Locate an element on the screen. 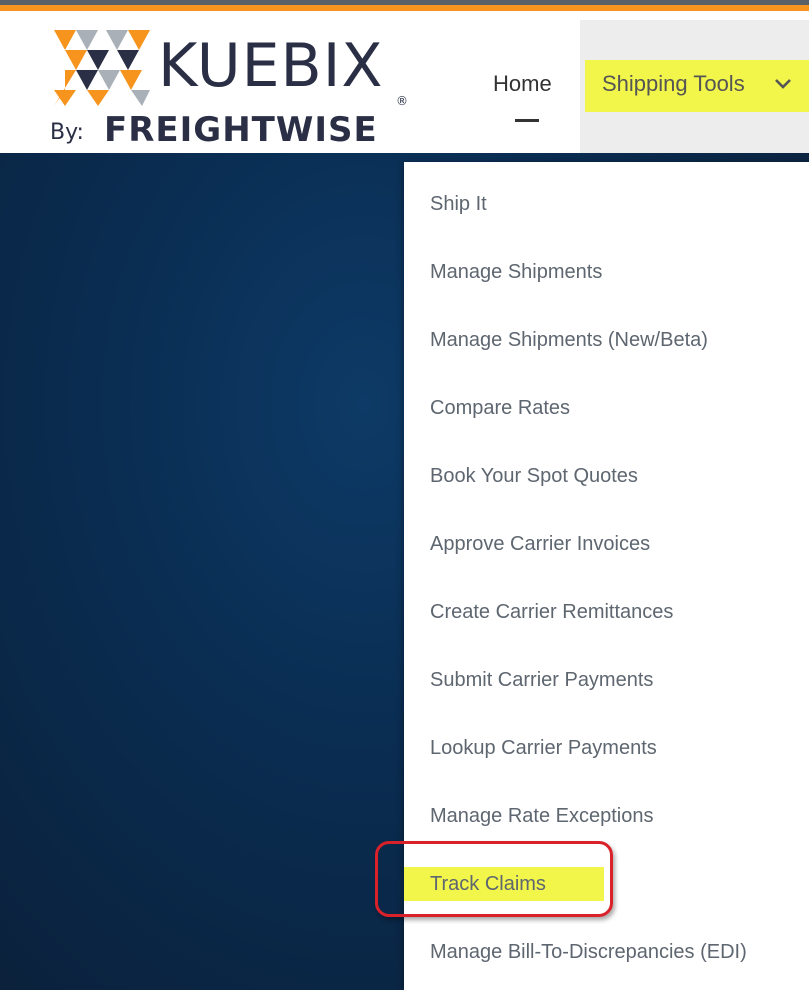  menu-item-book-spot-quotes: Book Your Spot Quotes is located at coordinates (534, 476).